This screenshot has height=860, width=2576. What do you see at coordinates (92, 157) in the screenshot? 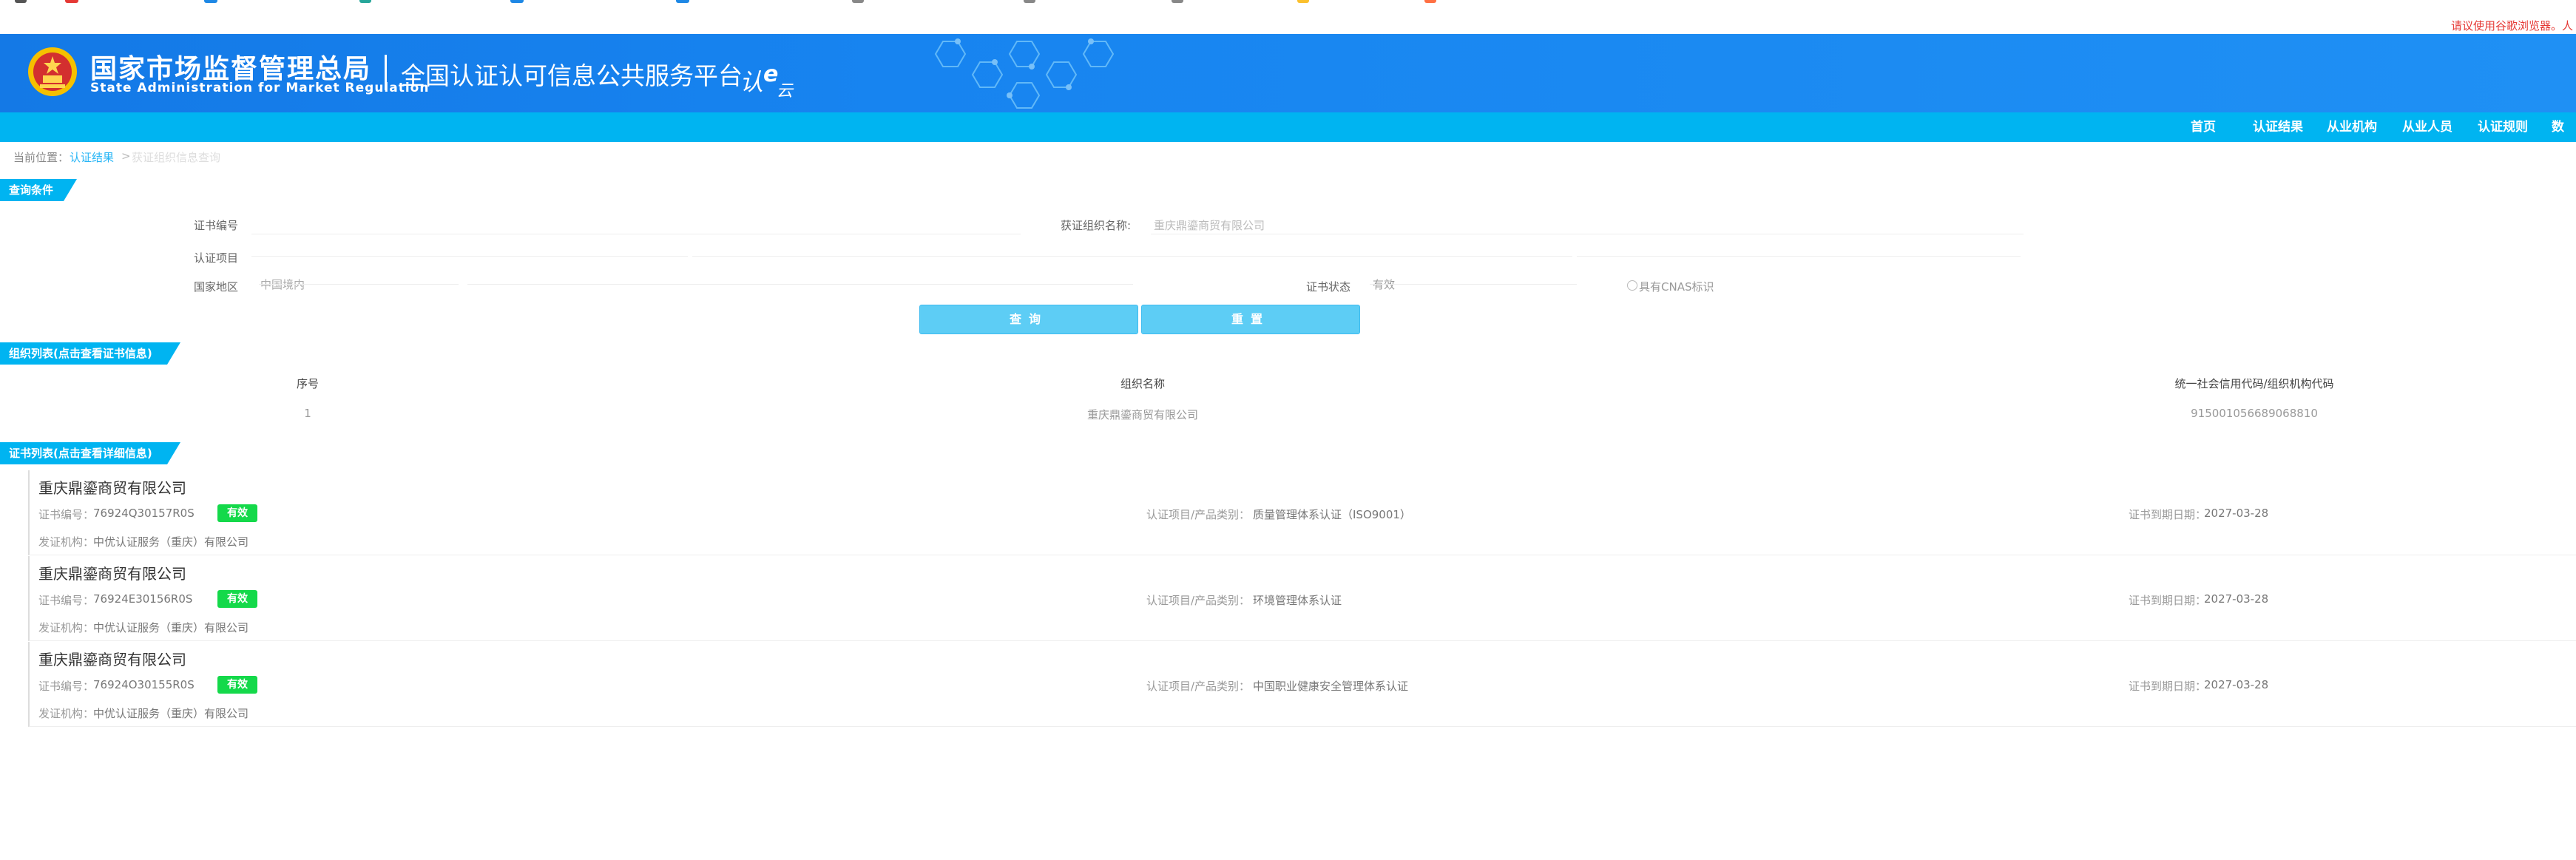
I see `breadcrumb-link: 认证结果` at bounding box center [92, 157].